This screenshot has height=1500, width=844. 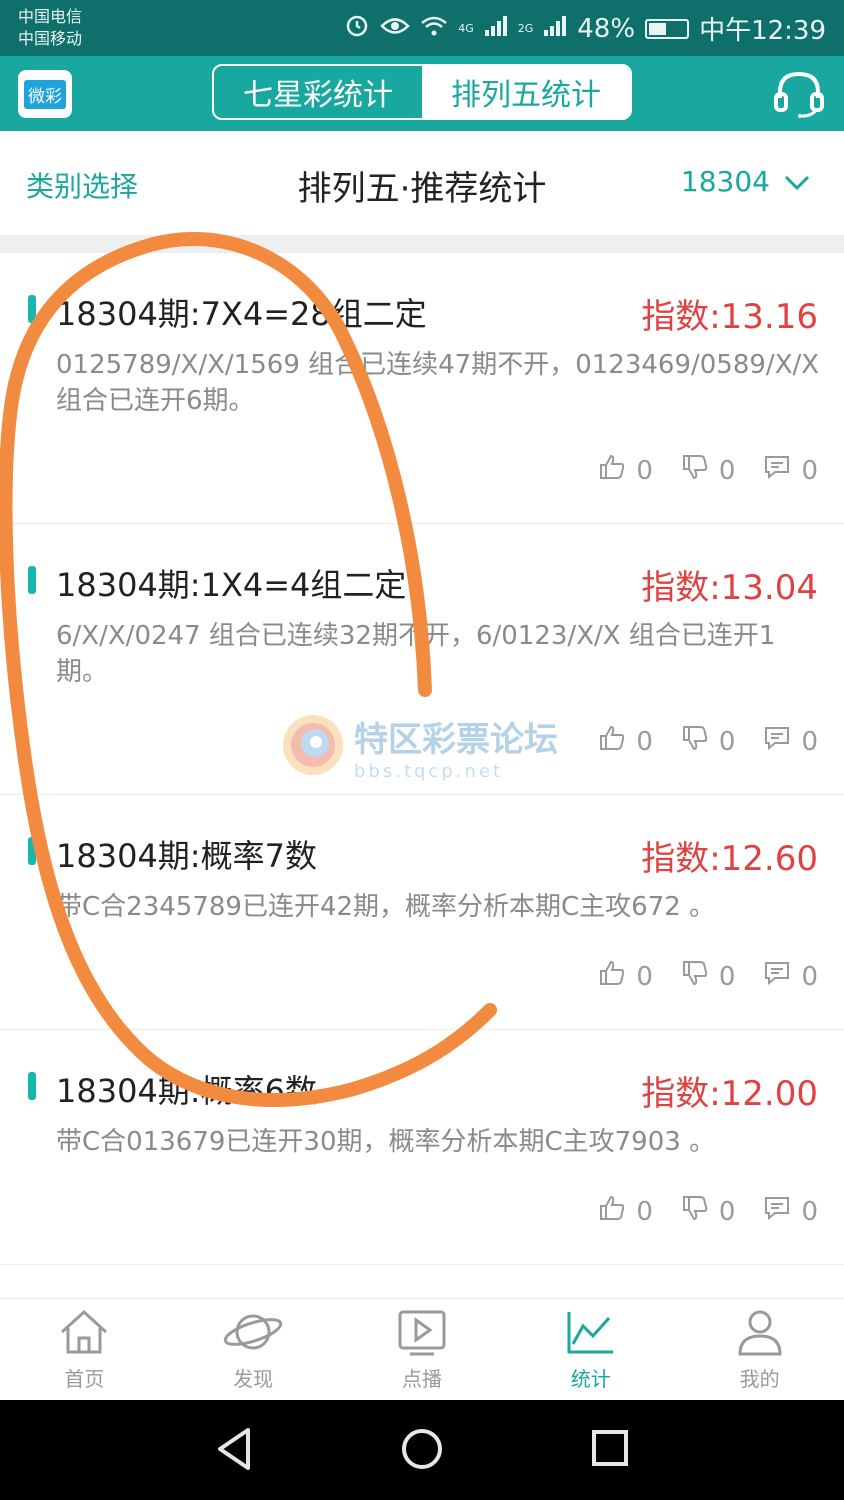 What do you see at coordinates (318, 92) in the screenshot?
I see `tab-qixingcai: 七星彩统计` at bounding box center [318, 92].